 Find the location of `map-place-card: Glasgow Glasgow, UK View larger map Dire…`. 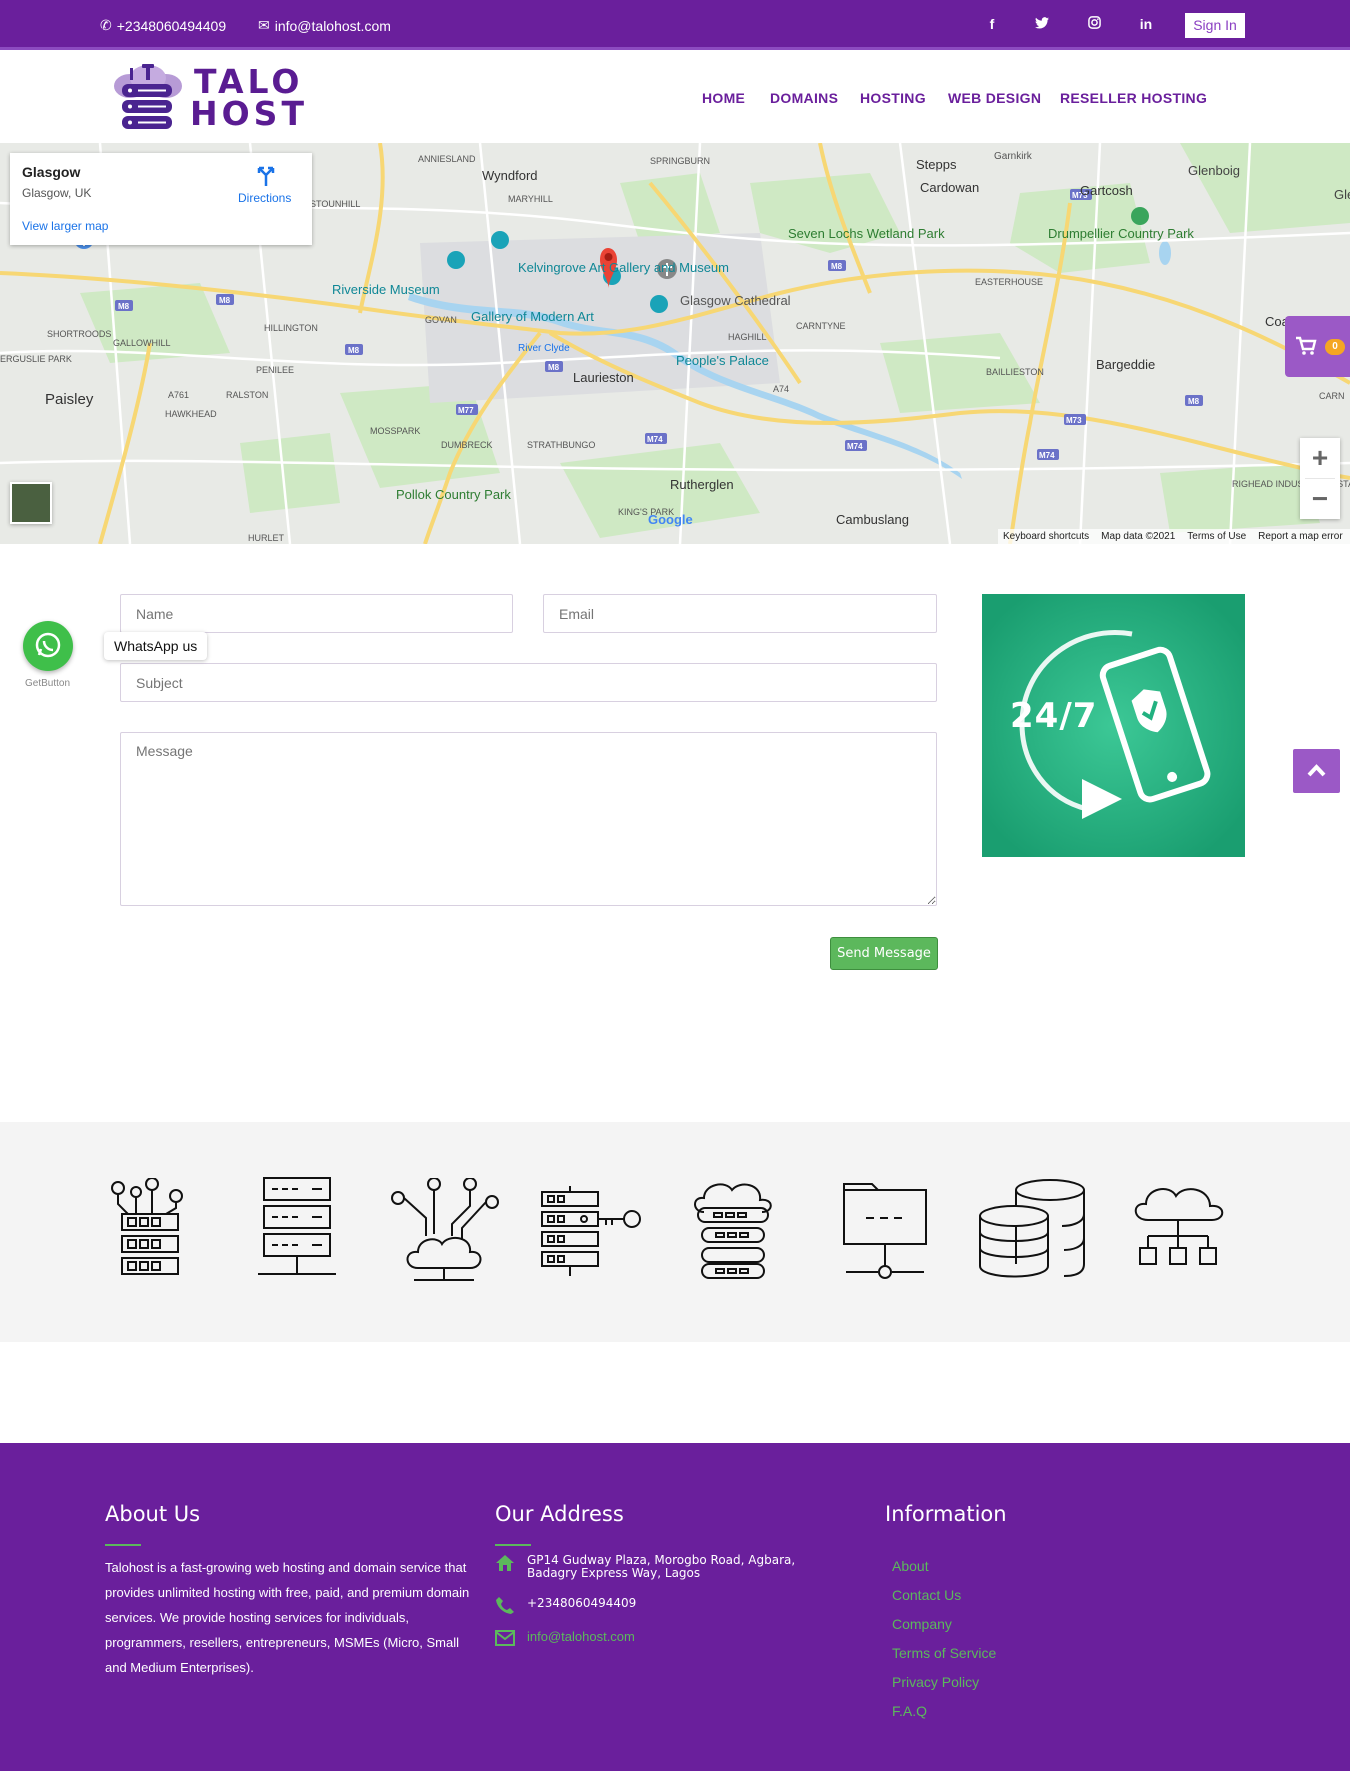

map-place-card: Glasgow Glasgow, UK View larger map Dire… is located at coordinates (161, 199).